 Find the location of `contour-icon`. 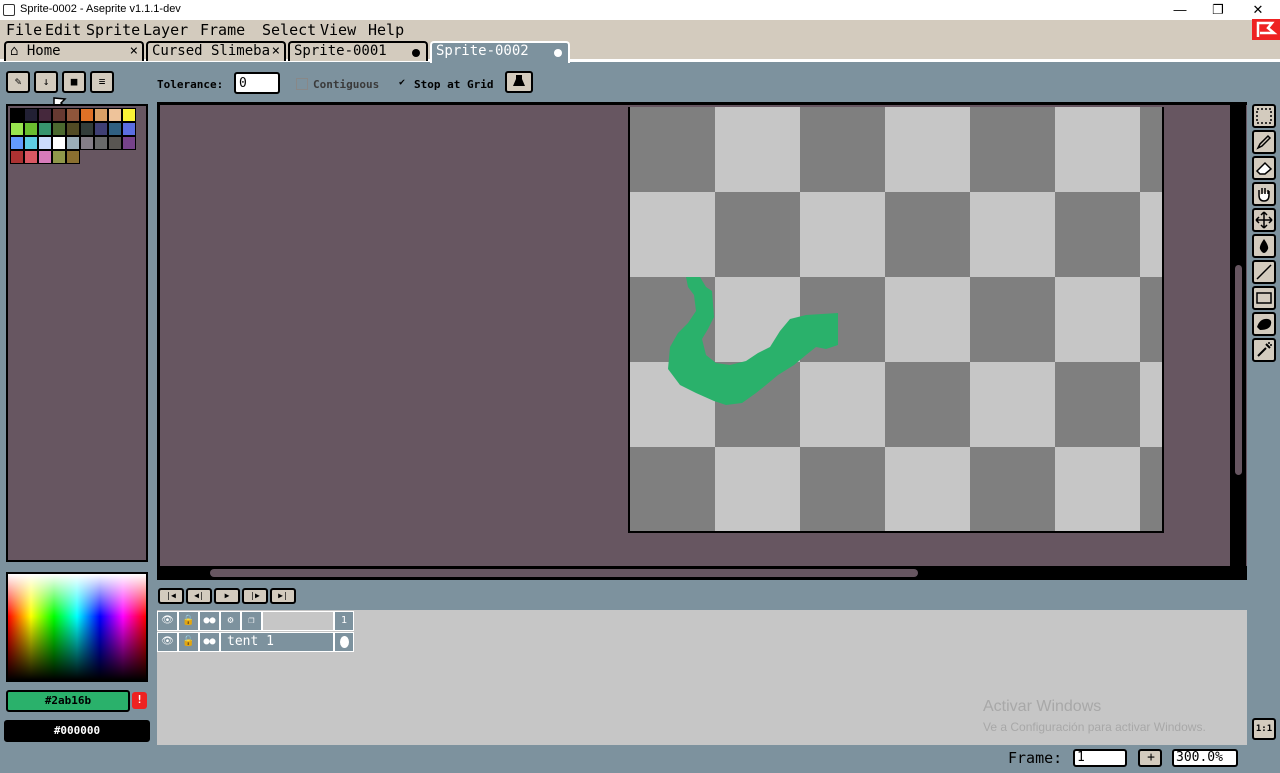

contour-icon is located at coordinates (1264, 324).